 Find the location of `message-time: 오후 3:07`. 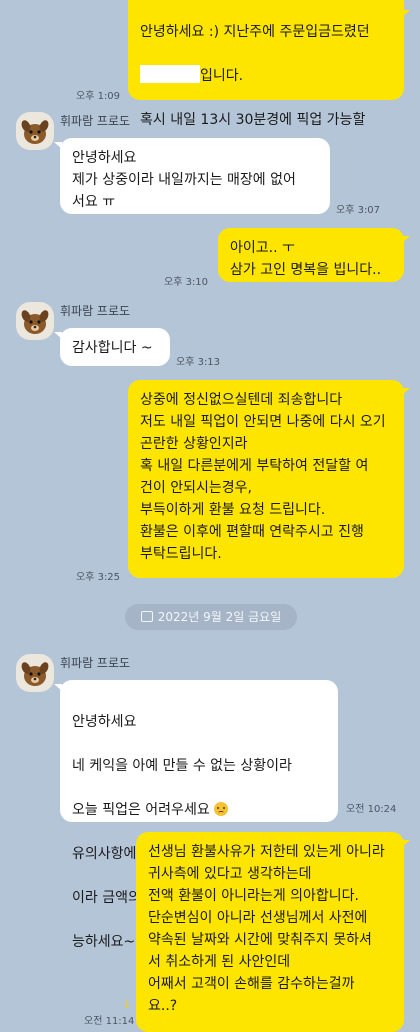

message-time: 오후 3:07 is located at coordinates (358, 210).